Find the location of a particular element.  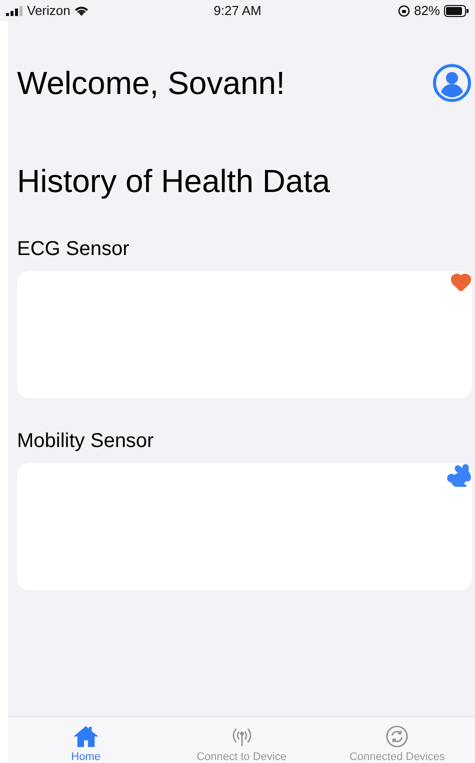

tab-button: Home is located at coordinates (86, 740).